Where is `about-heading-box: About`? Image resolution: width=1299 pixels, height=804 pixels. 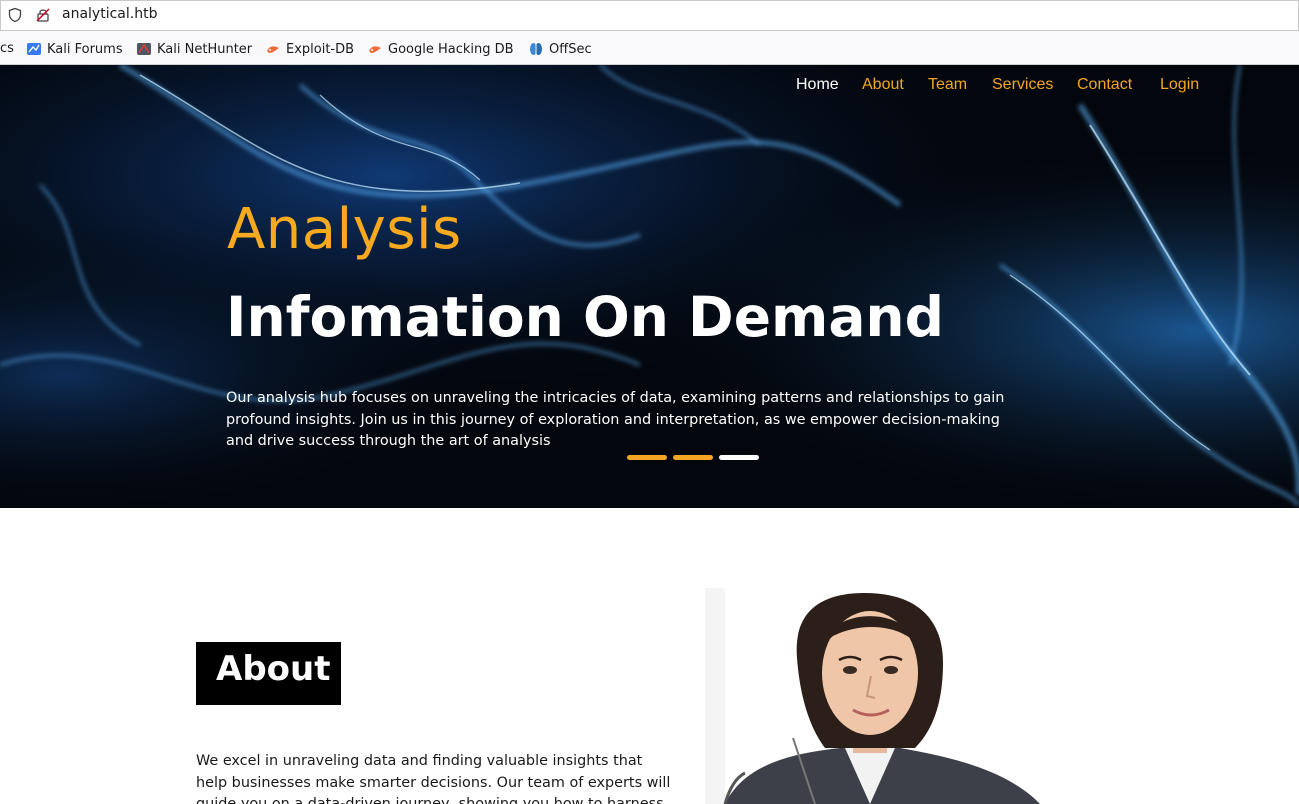
about-heading-box: About is located at coordinates (268, 673).